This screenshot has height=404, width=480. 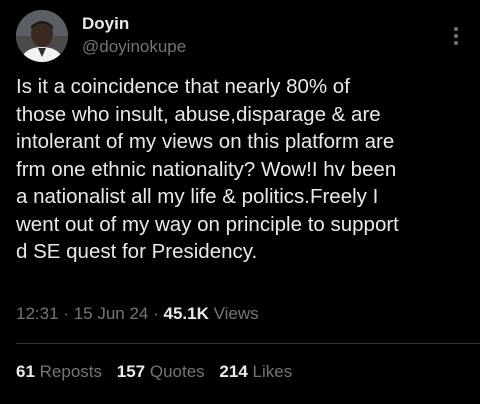 What do you see at coordinates (134, 47) in the screenshot?
I see `user-handle: @doyinokupe` at bounding box center [134, 47].